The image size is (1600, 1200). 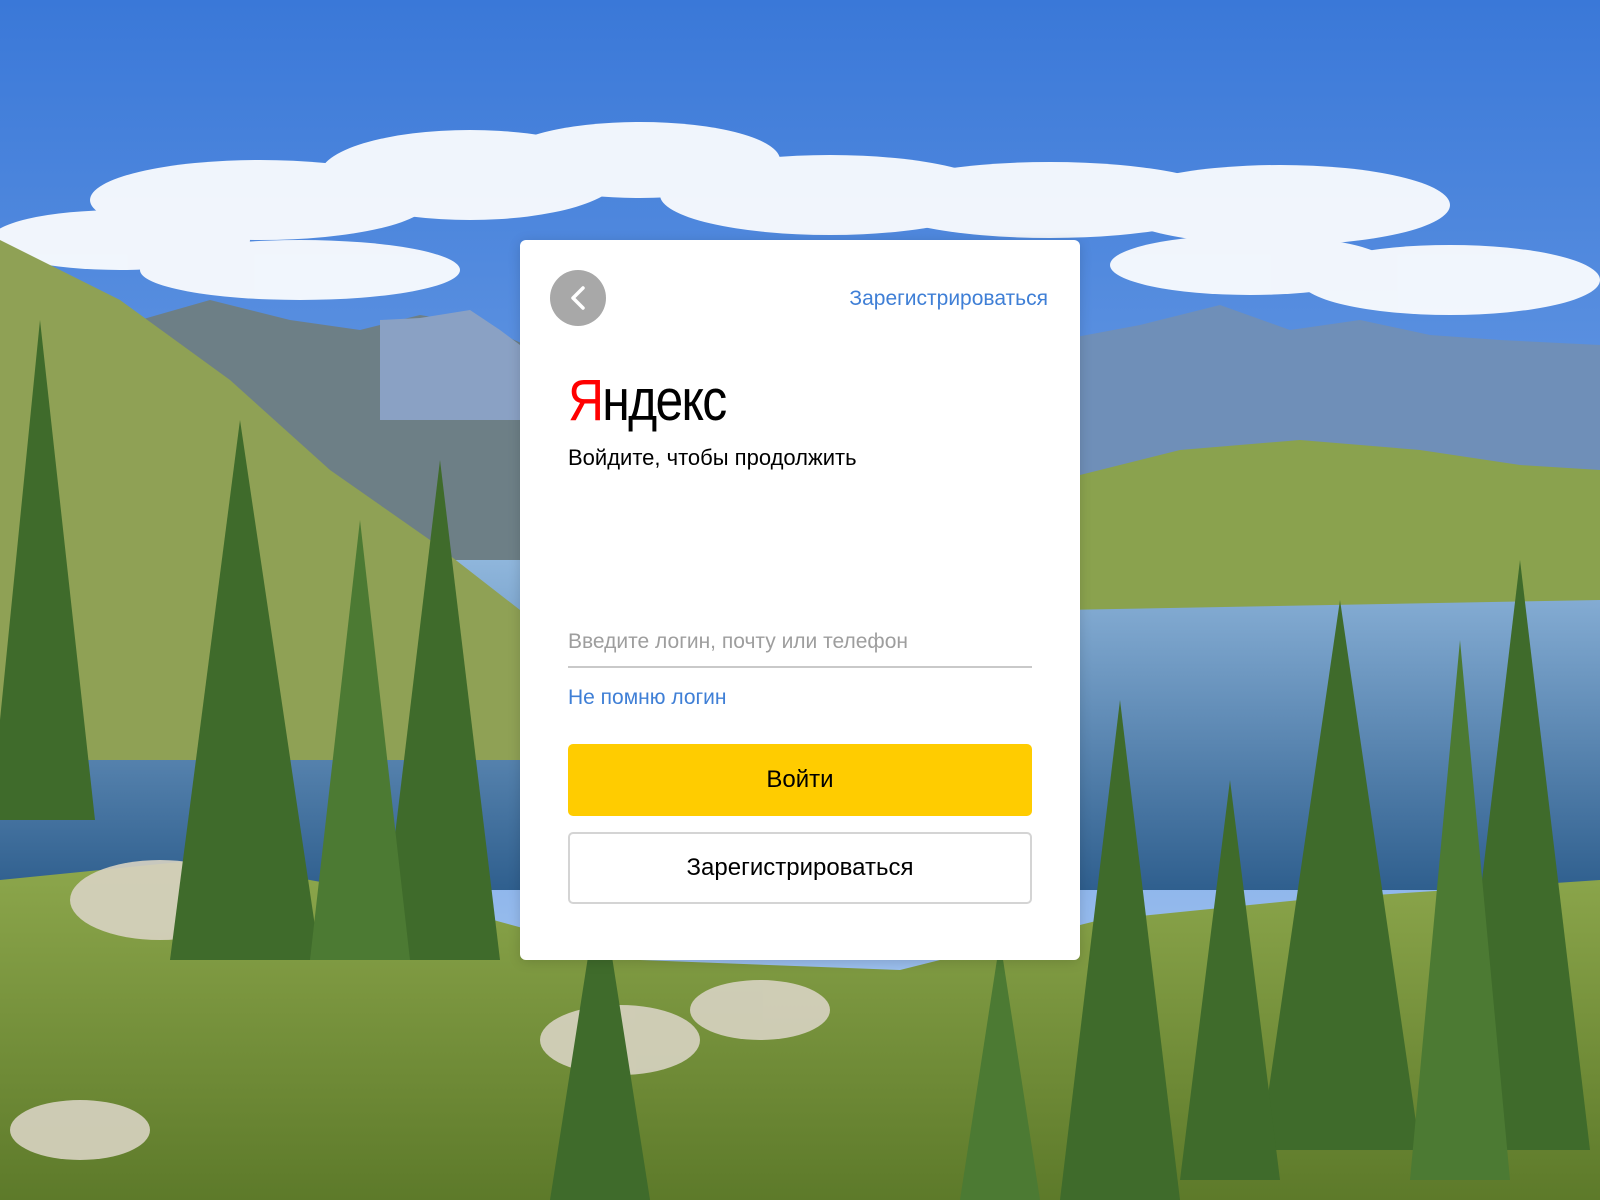 What do you see at coordinates (586, 400) in the screenshot?
I see `logo-first-letter: Я` at bounding box center [586, 400].